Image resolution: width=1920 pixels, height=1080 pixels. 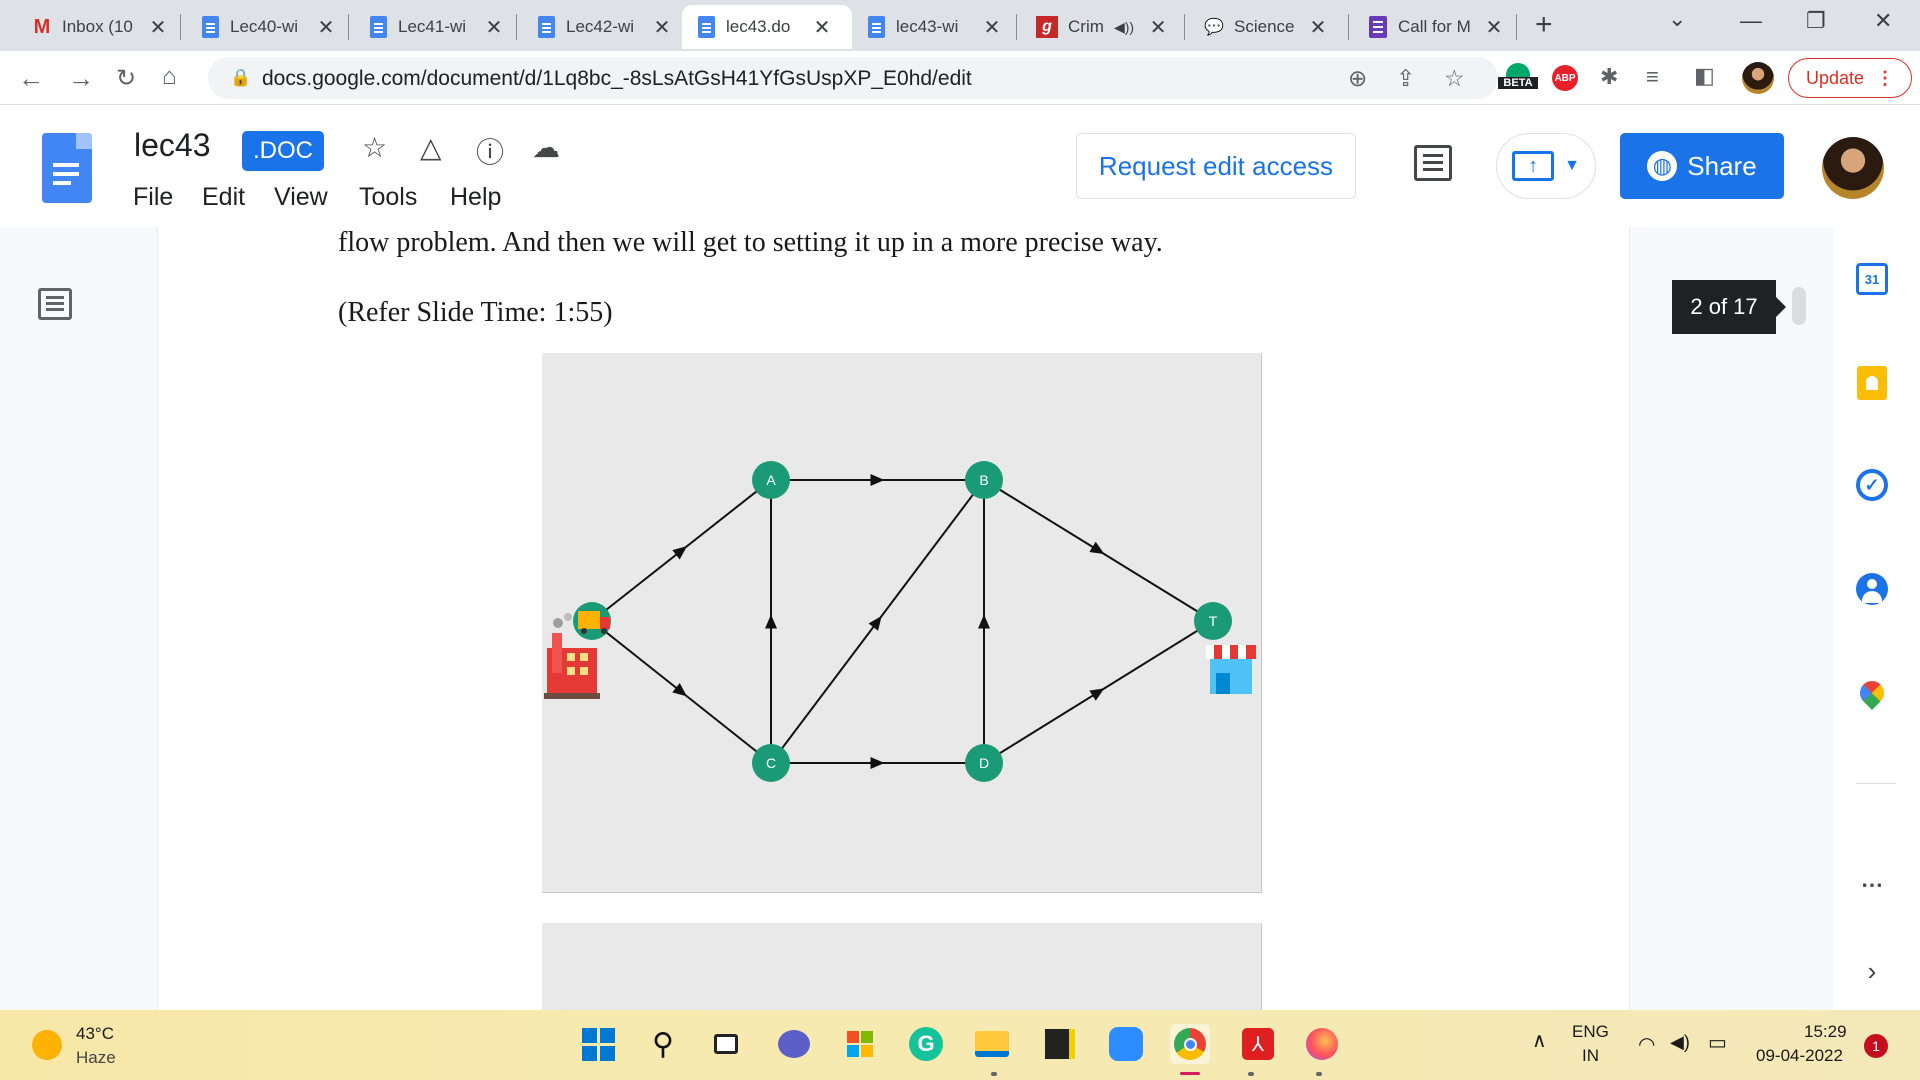 I want to click on battery-icon: ▭, so click(x=1717, y=1042).